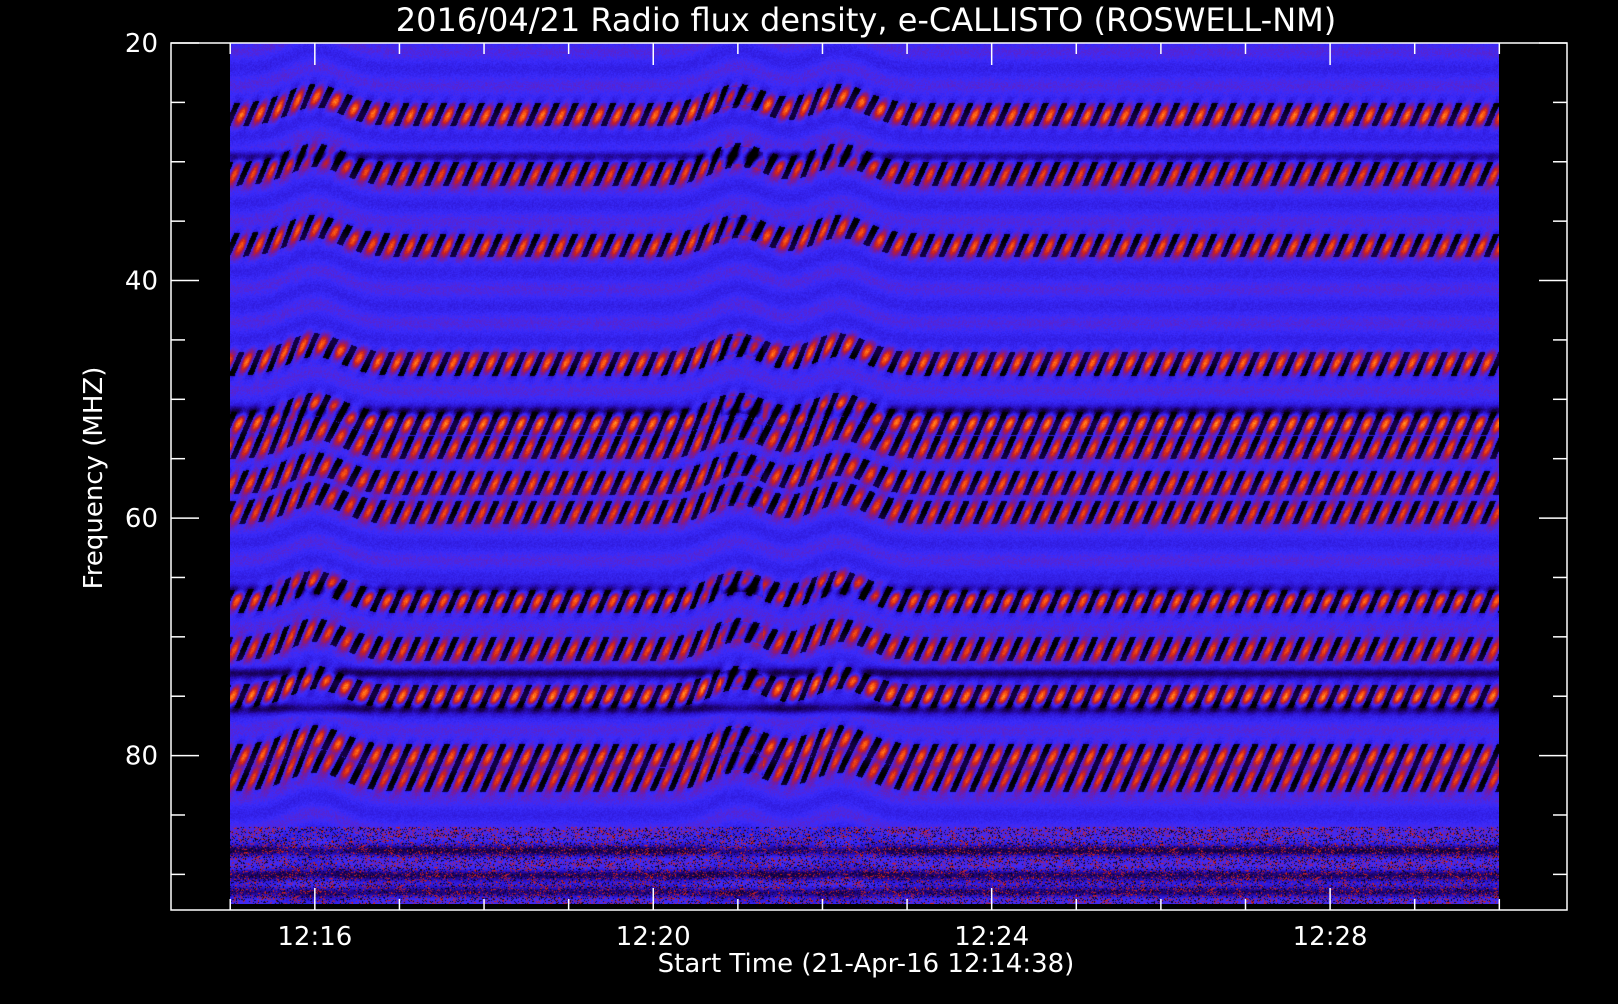 The image size is (1618, 1004). Describe the element at coordinates (141, 757) in the screenshot. I see `y-tick-label: 80` at that location.